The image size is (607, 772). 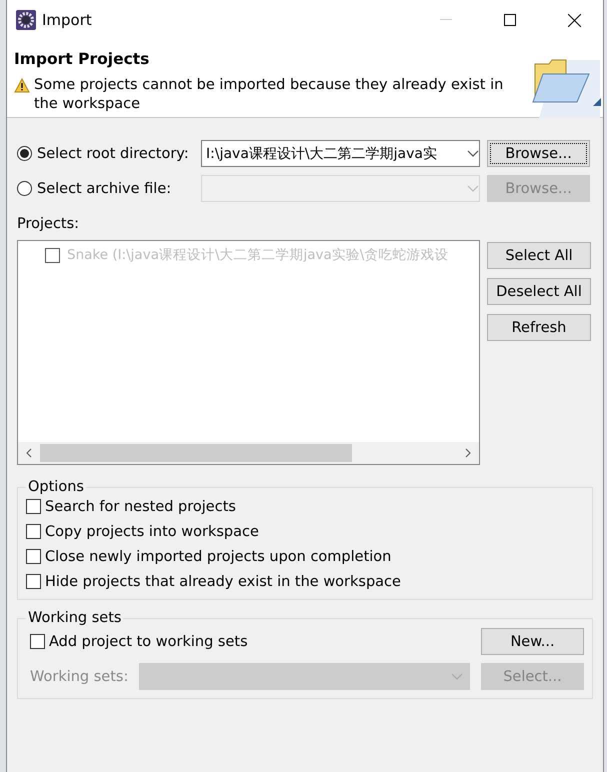 I want to click on radio-button: Select root directory:, so click(x=109, y=154).